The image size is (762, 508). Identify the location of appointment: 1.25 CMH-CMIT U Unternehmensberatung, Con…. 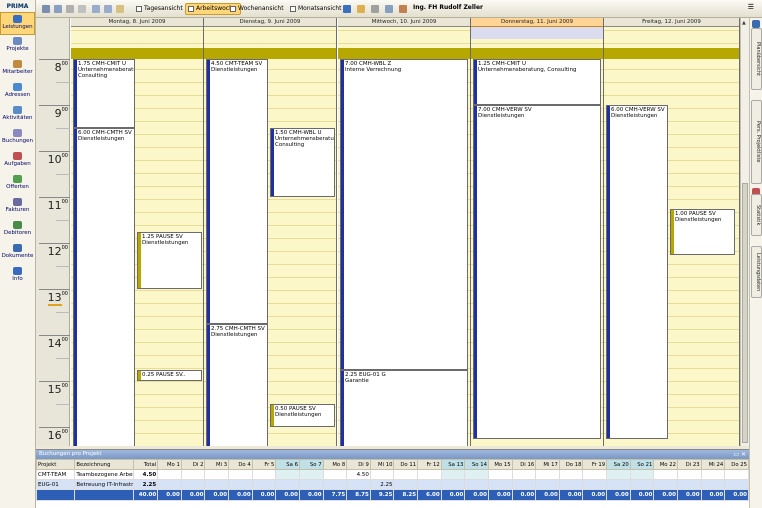
(537, 82).